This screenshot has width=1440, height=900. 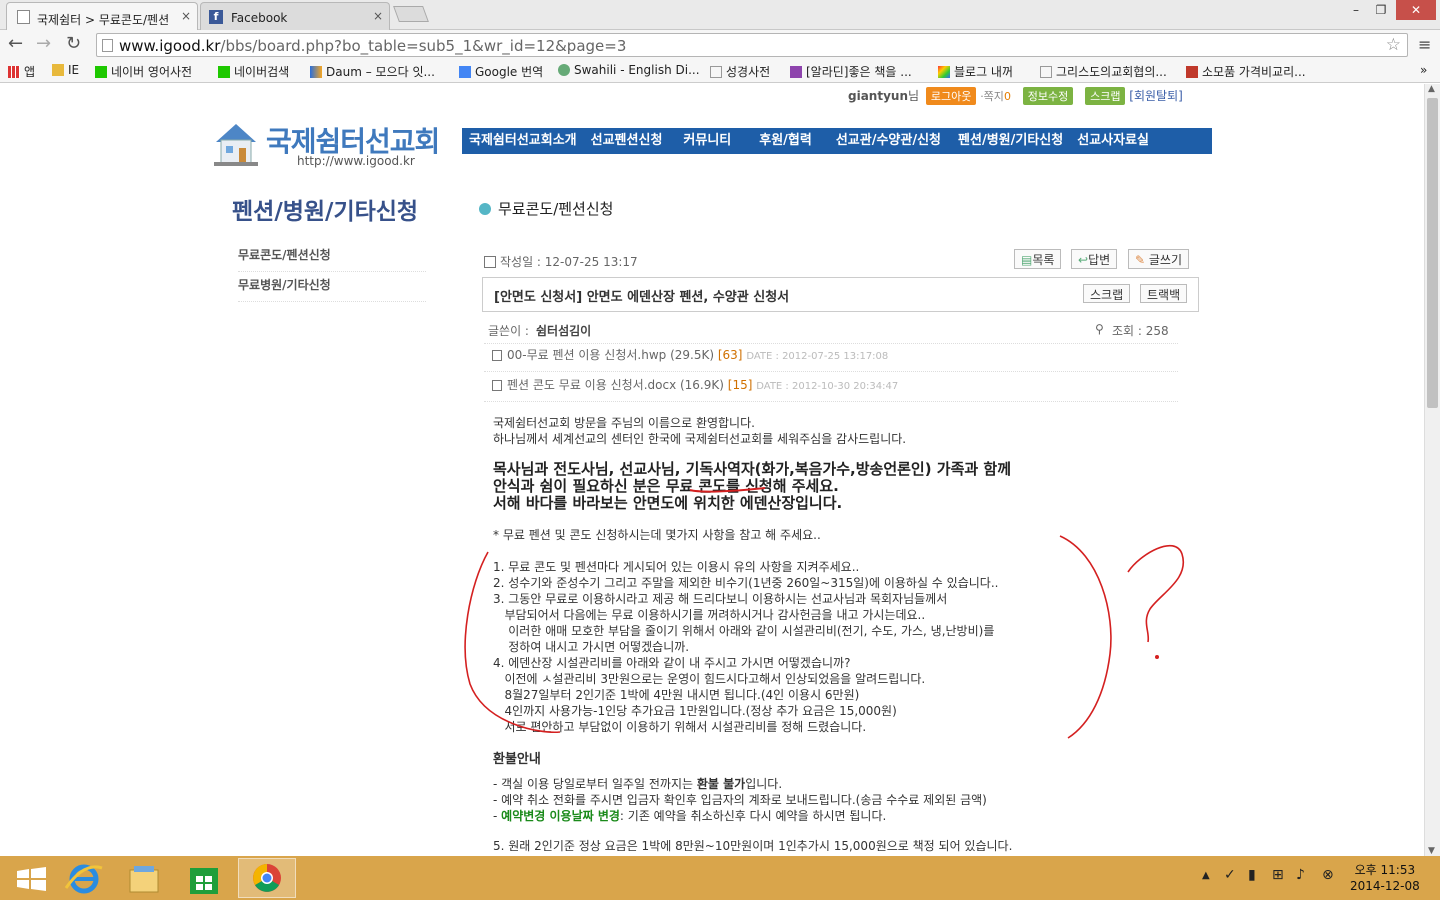 What do you see at coordinates (1385, 870) in the screenshot?
I see `clock-time: 오후 11:53` at bounding box center [1385, 870].